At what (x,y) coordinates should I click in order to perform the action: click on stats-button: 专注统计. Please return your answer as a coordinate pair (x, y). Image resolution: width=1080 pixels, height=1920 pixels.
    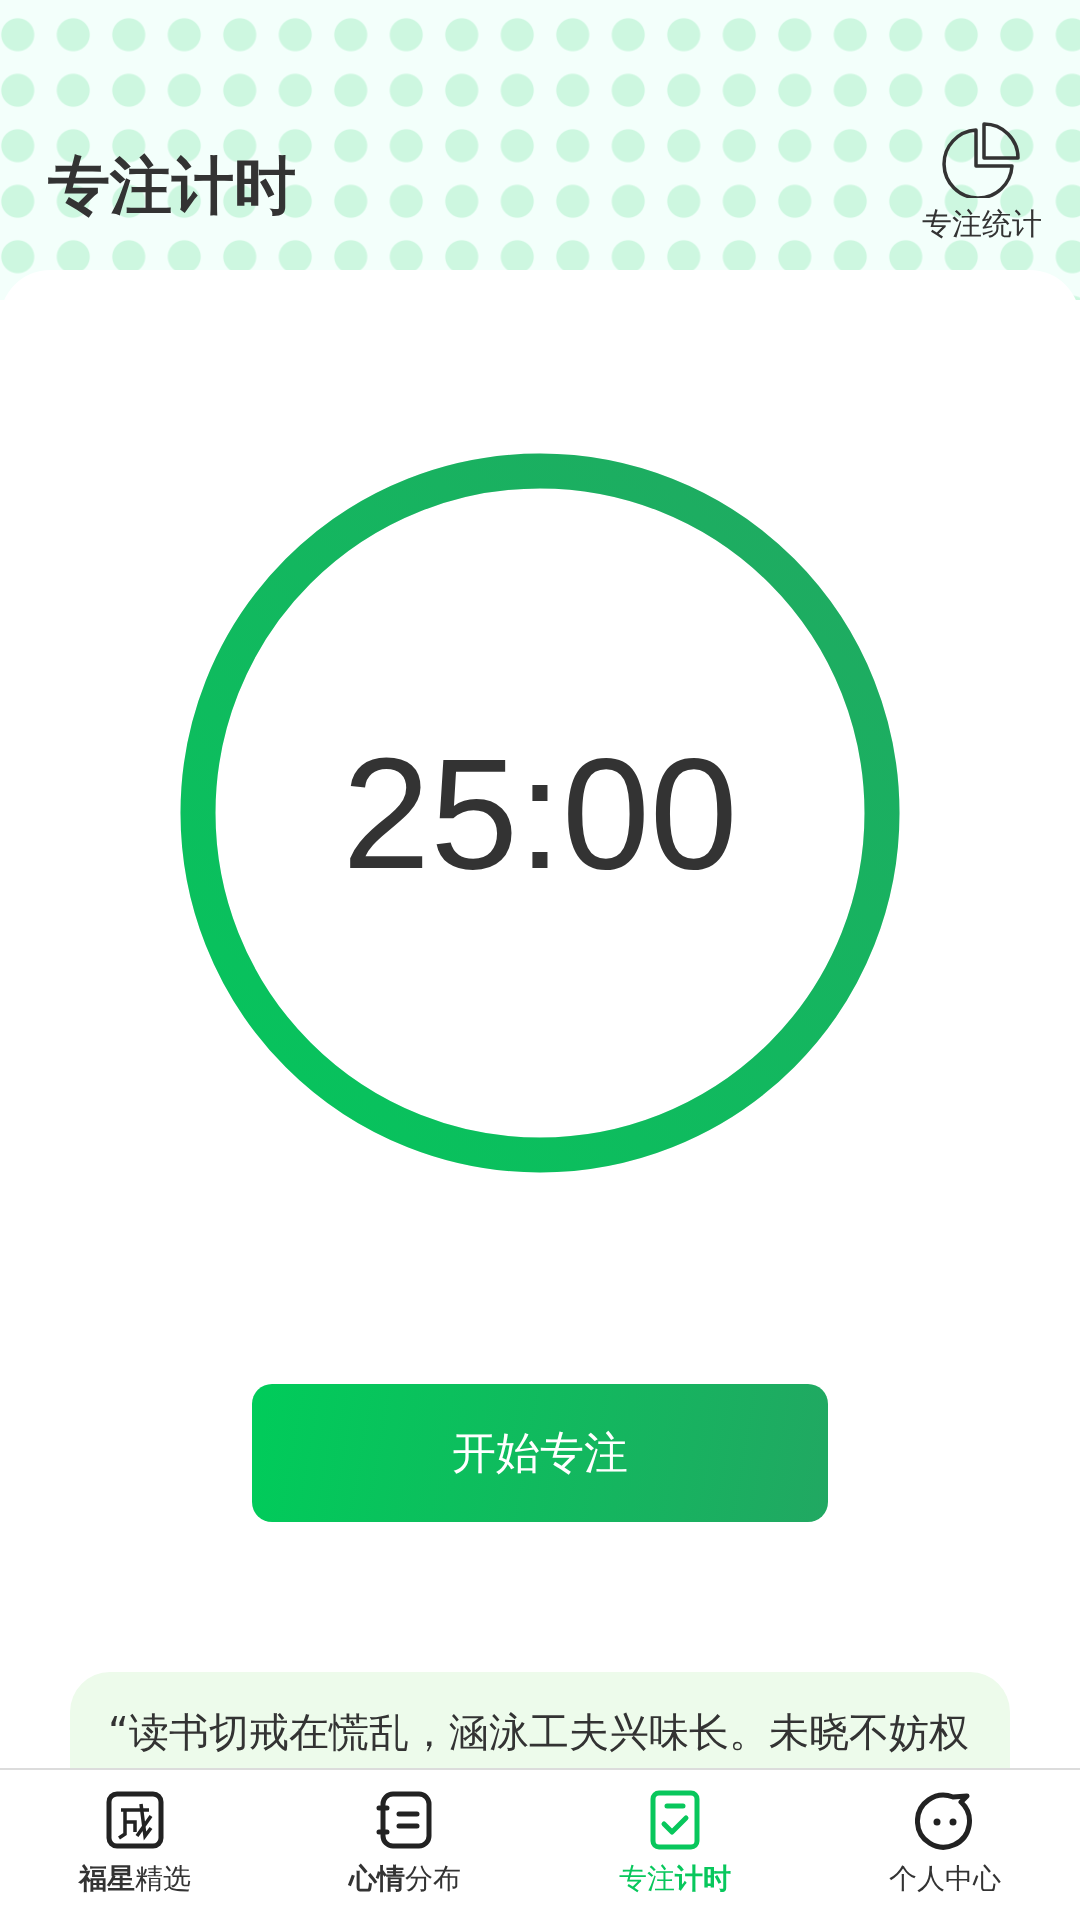
    Looking at the image, I should click on (982, 183).